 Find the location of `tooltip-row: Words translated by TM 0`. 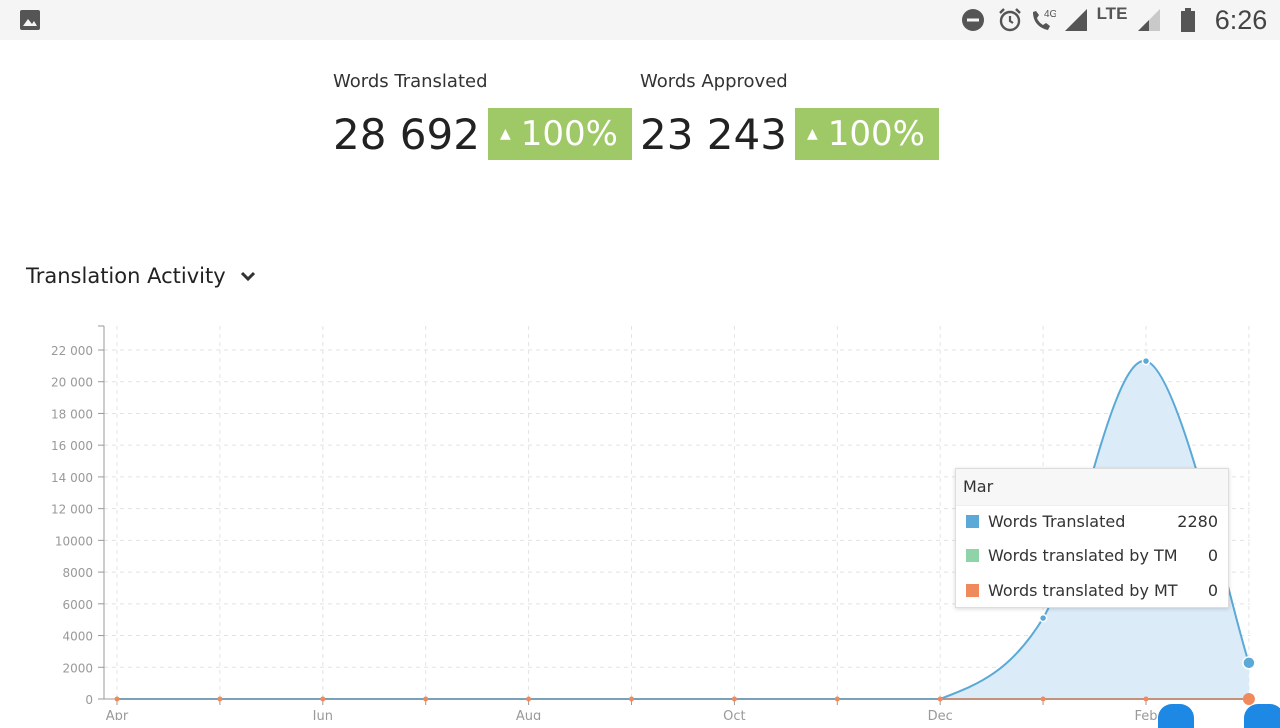

tooltip-row: Words translated by TM 0 is located at coordinates (1092, 555).